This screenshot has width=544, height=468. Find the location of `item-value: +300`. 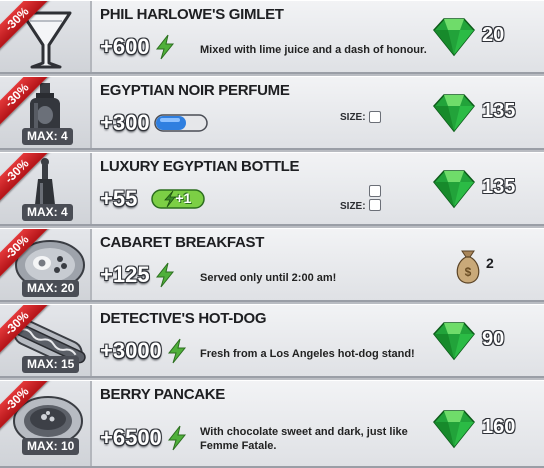

item-value: +300 is located at coordinates (155, 123).